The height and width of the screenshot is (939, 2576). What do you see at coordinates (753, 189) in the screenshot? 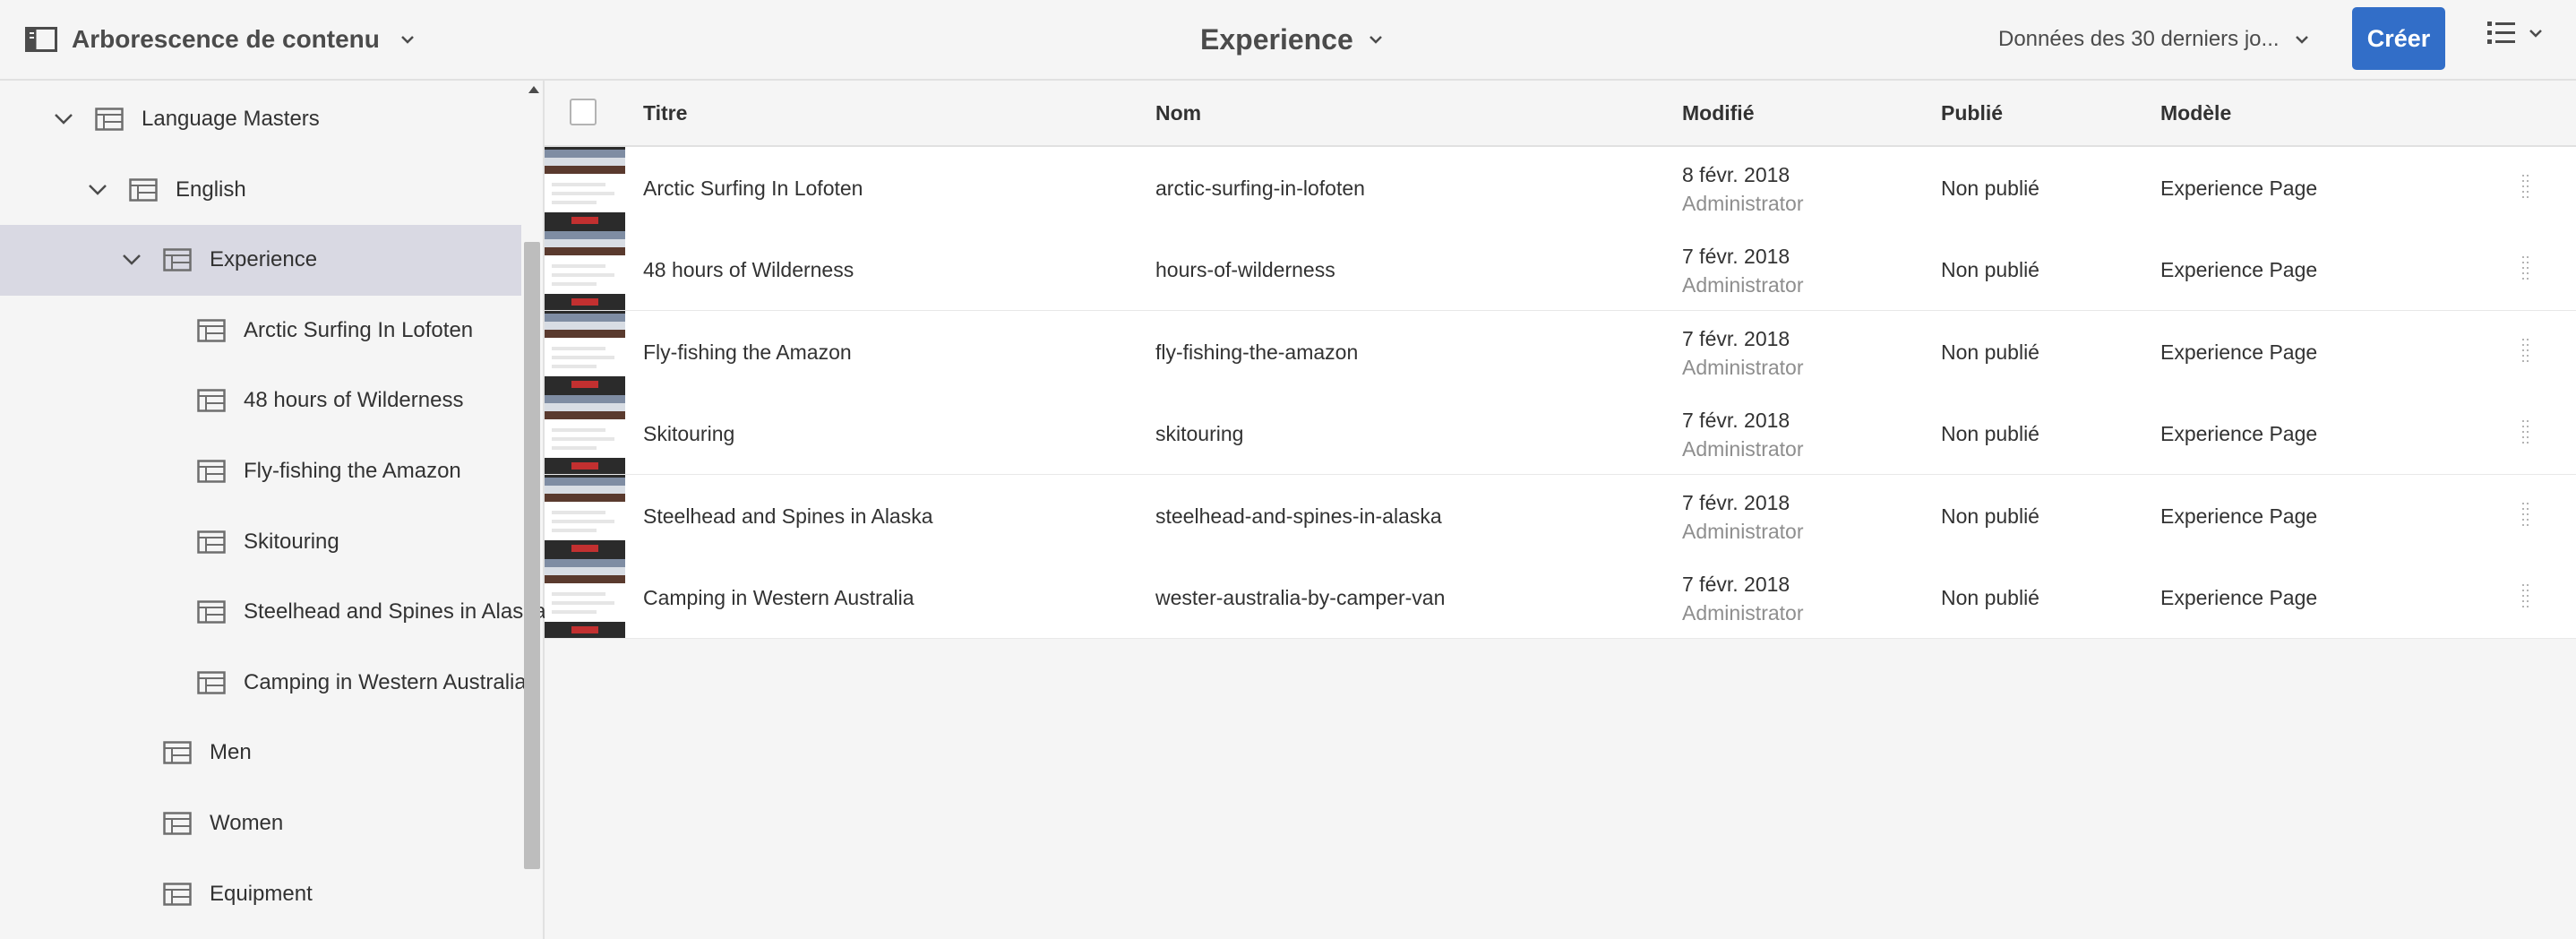
I see `cell-title: Arctic Surfing In Lofoten` at bounding box center [753, 189].